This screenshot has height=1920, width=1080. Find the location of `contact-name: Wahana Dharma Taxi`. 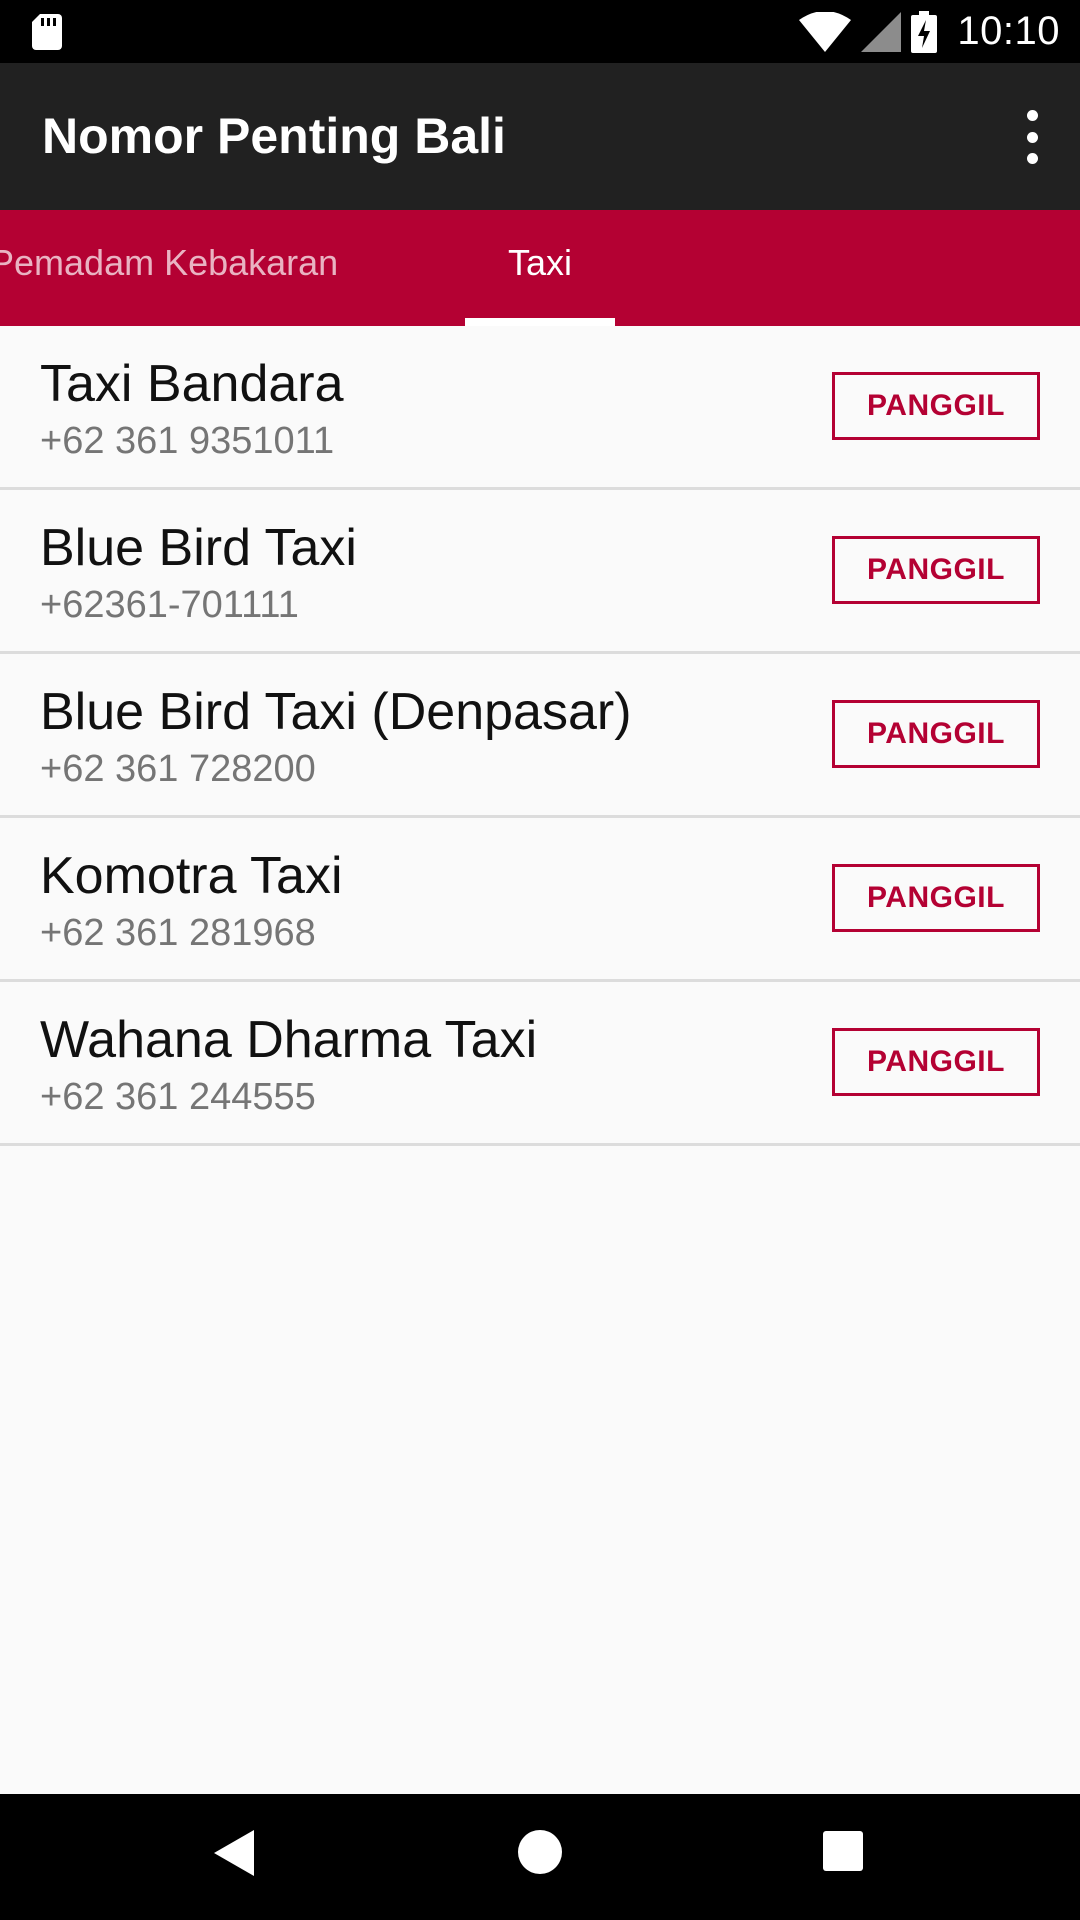

contact-name: Wahana Dharma Taxi is located at coordinates (289, 1040).